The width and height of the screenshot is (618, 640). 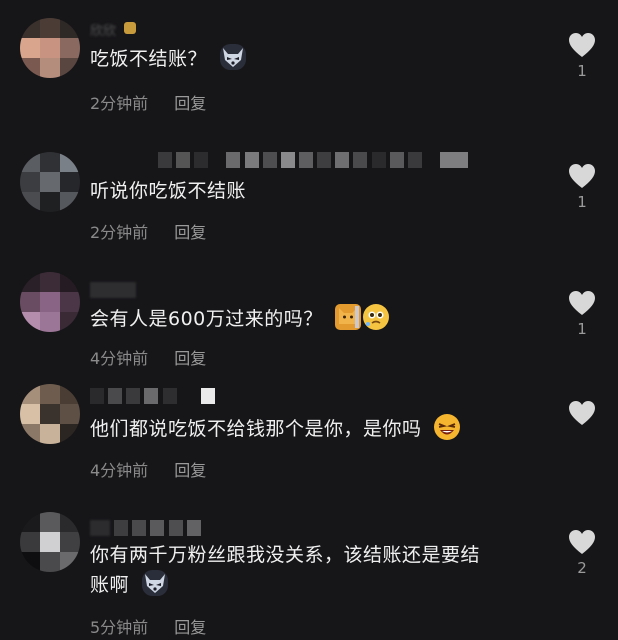 I want to click on comment-text: 听说你吃饭不结账, so click(x=168, y=191).